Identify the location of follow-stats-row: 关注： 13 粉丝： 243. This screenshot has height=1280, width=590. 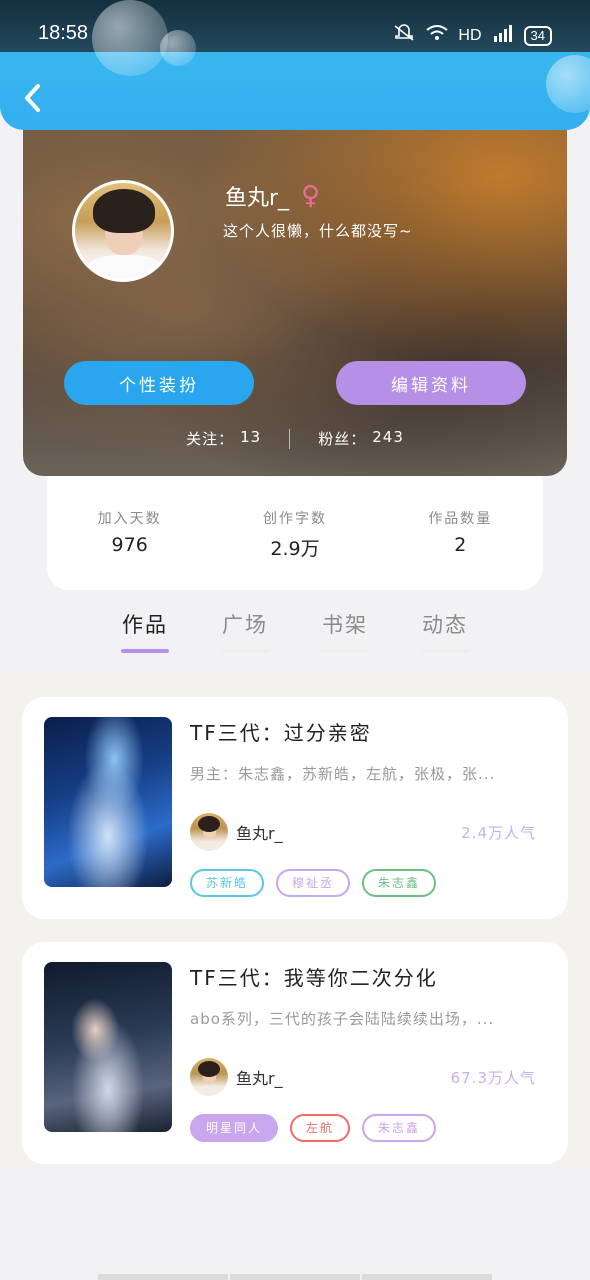
(295, 438).